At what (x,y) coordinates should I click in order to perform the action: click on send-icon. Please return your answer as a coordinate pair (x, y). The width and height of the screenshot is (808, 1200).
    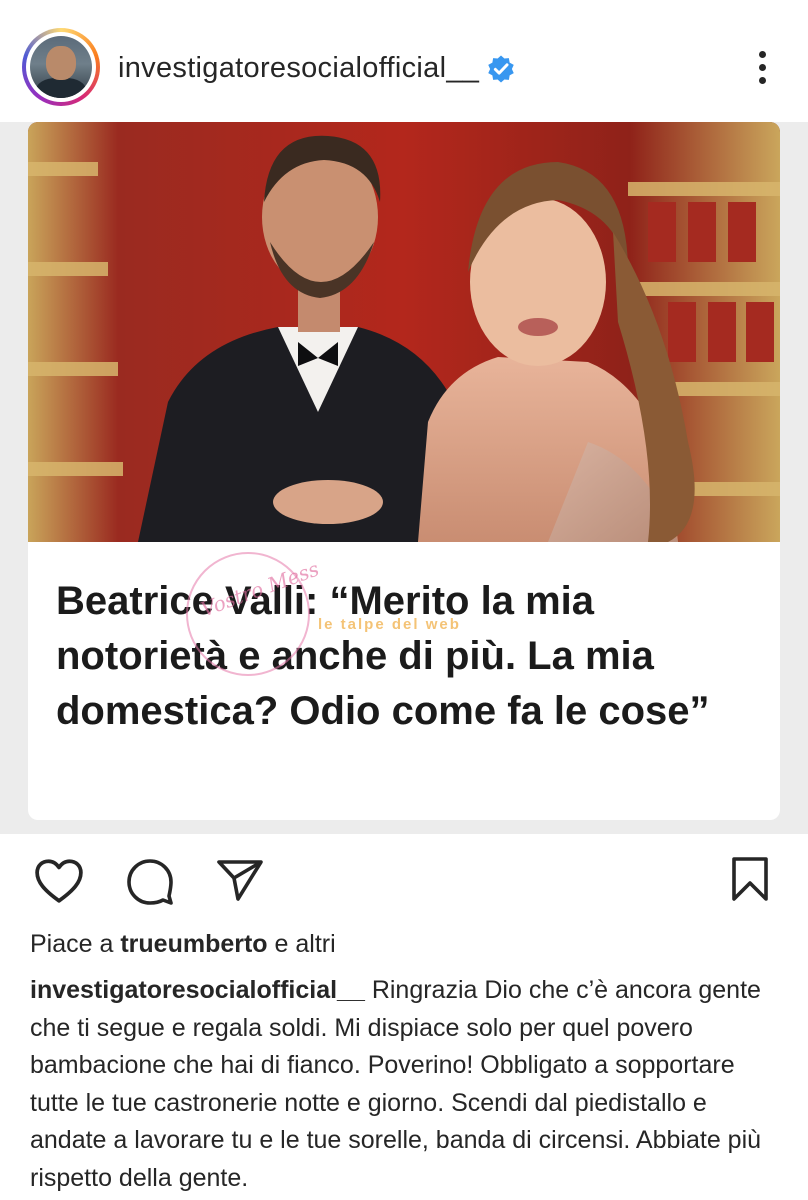
    Looking at the image, I should click on (240, 880).